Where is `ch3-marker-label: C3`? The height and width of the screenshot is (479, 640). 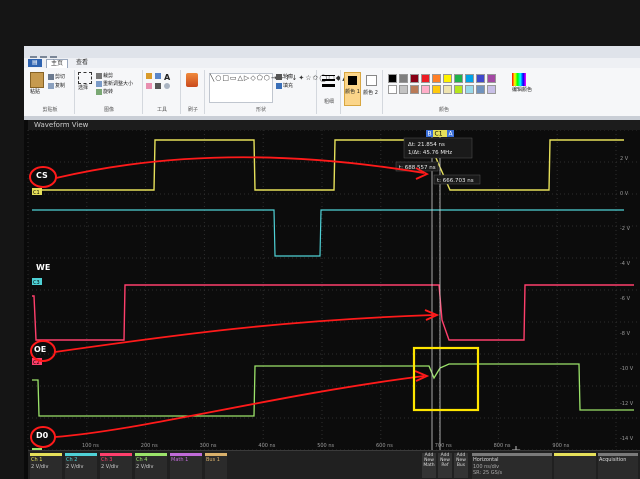
ch3-marker-label: C3 is located at coordinates (36, 283).